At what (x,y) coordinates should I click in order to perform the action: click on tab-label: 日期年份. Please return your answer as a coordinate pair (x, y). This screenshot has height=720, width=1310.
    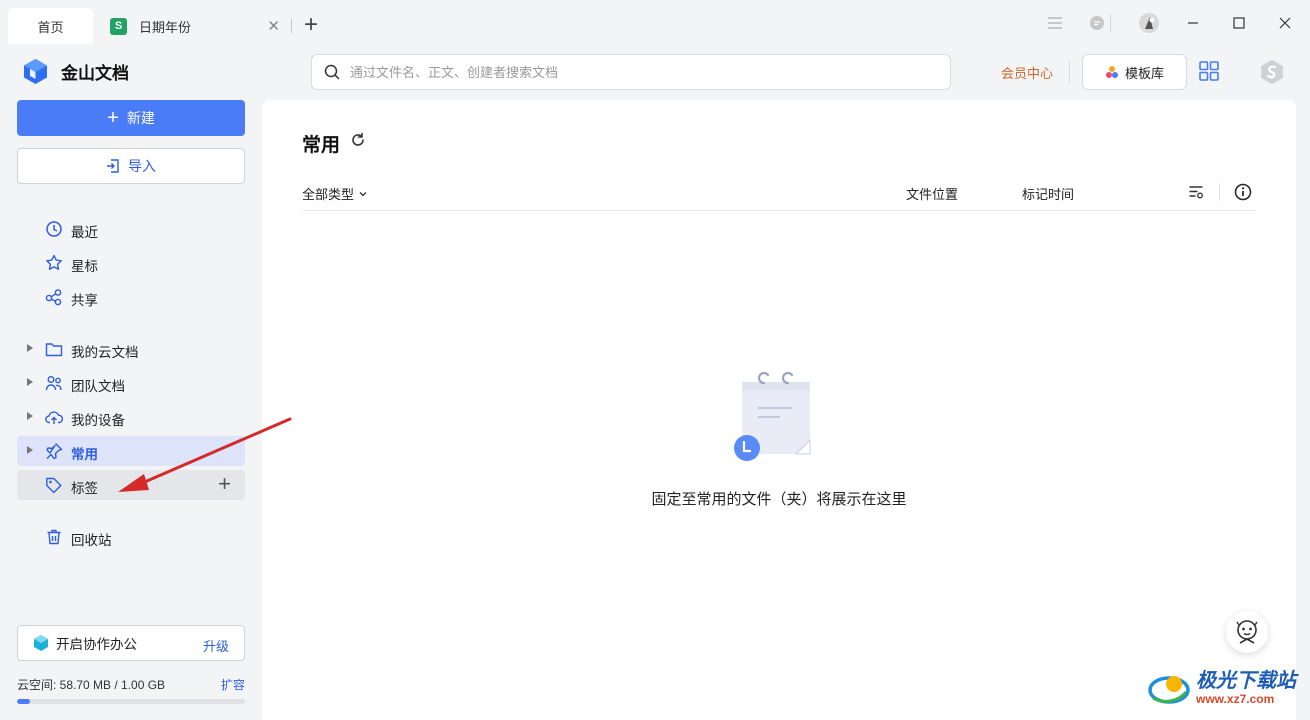
    Looking at the image, I should click on (165, 27).